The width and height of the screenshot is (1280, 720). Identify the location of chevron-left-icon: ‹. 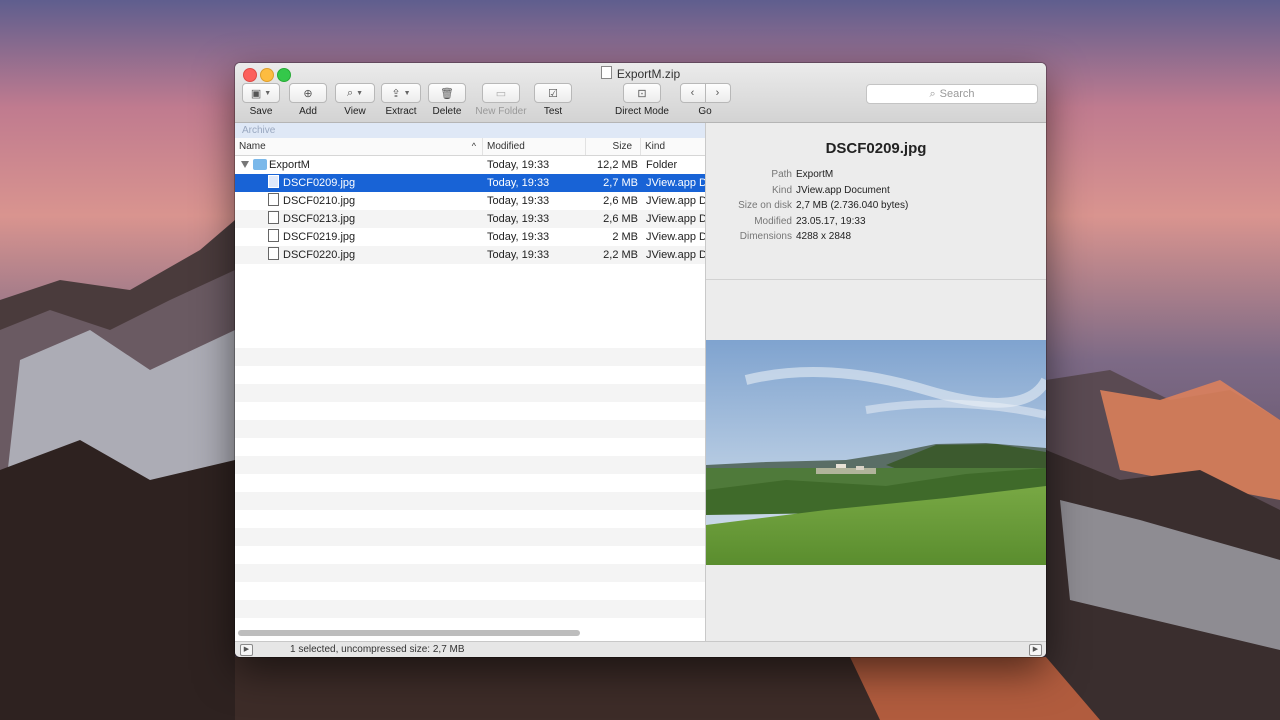
(692, 93).